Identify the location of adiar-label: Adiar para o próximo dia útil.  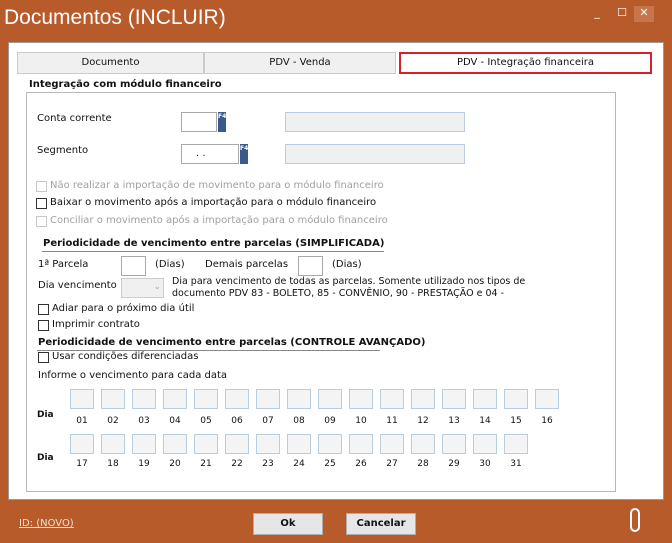
(123, 308).